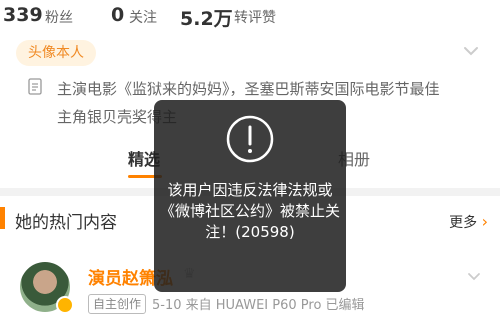 The height and width of the screenshot is (320, 500). Describe the element at coordinates (117, 15) in the screenshot. I see `following-count: 0` at that location.